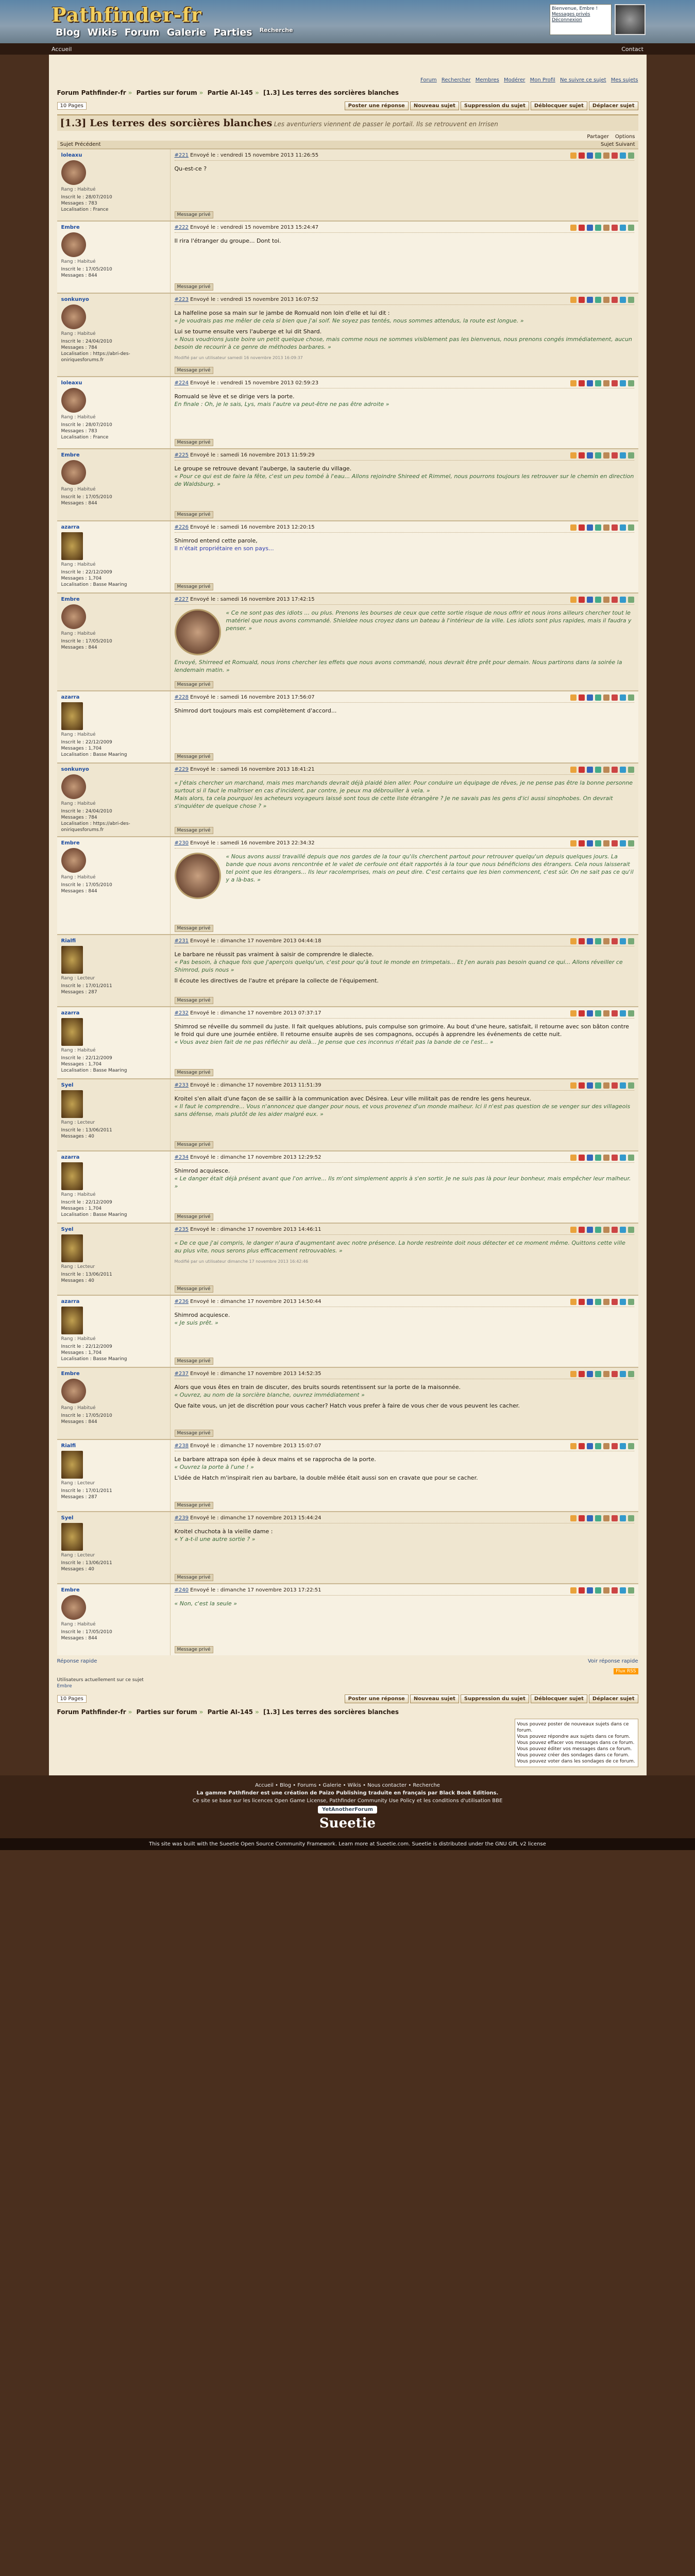  I want to click on nav-blog: Blog, so click(68, 32).